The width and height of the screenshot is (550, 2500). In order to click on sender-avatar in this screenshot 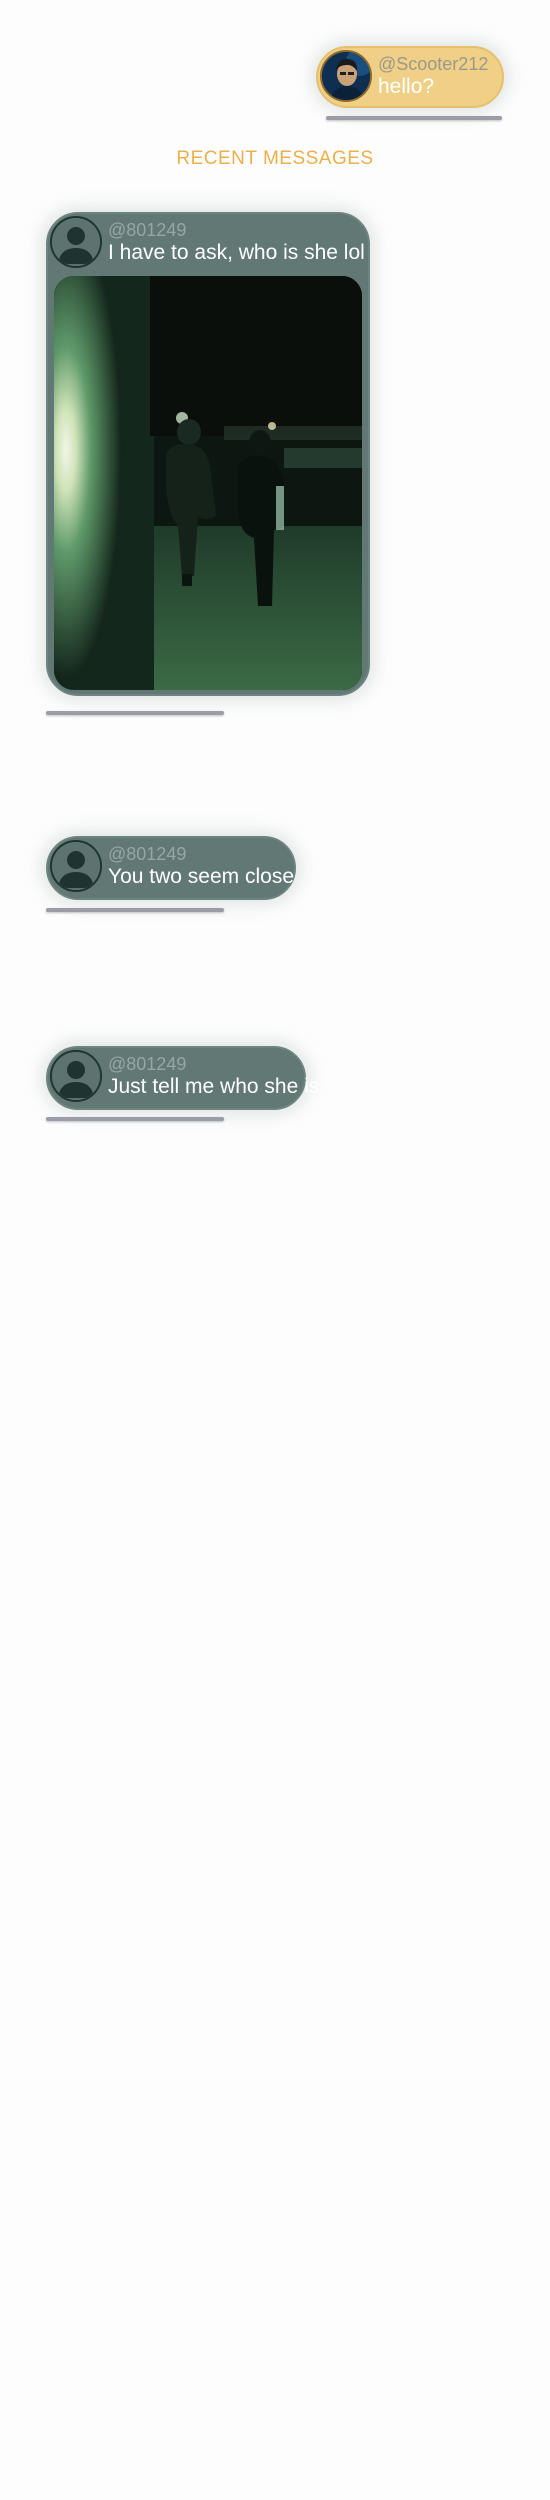, I will do `click(346, 76)`.